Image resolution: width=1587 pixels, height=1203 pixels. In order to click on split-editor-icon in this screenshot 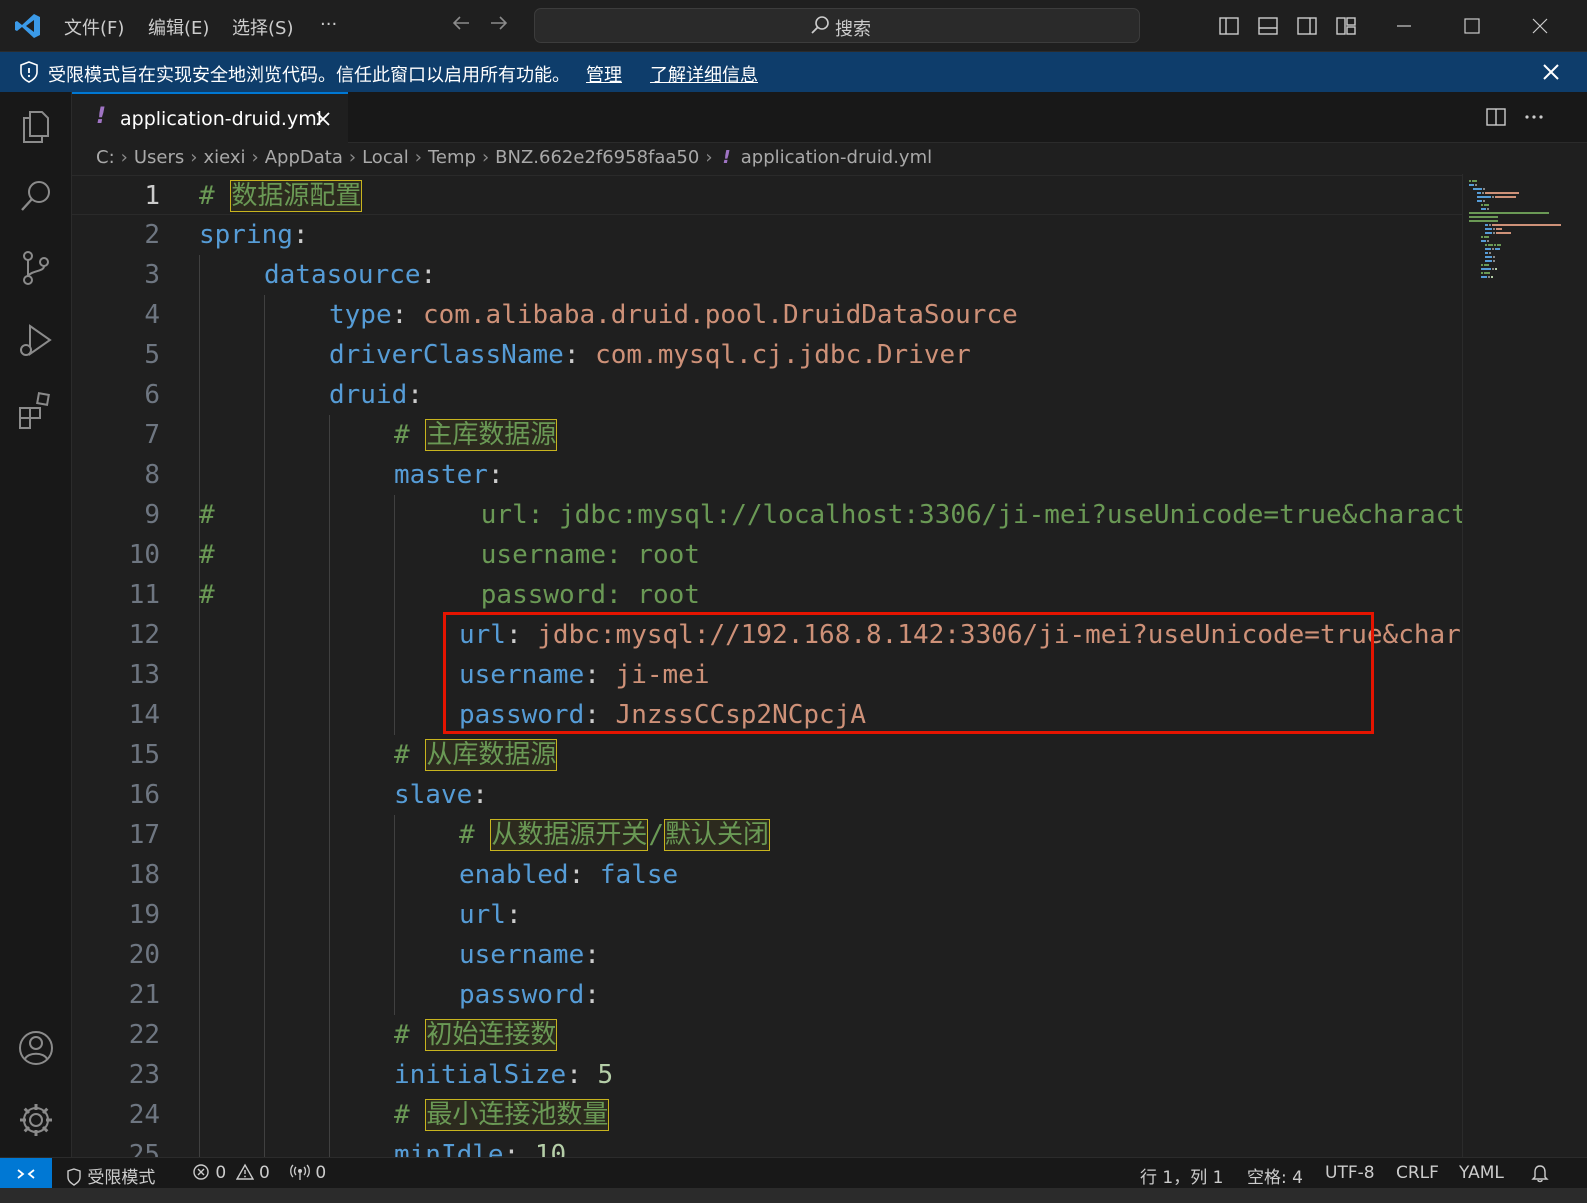, I will do `click(1496, 117)`.